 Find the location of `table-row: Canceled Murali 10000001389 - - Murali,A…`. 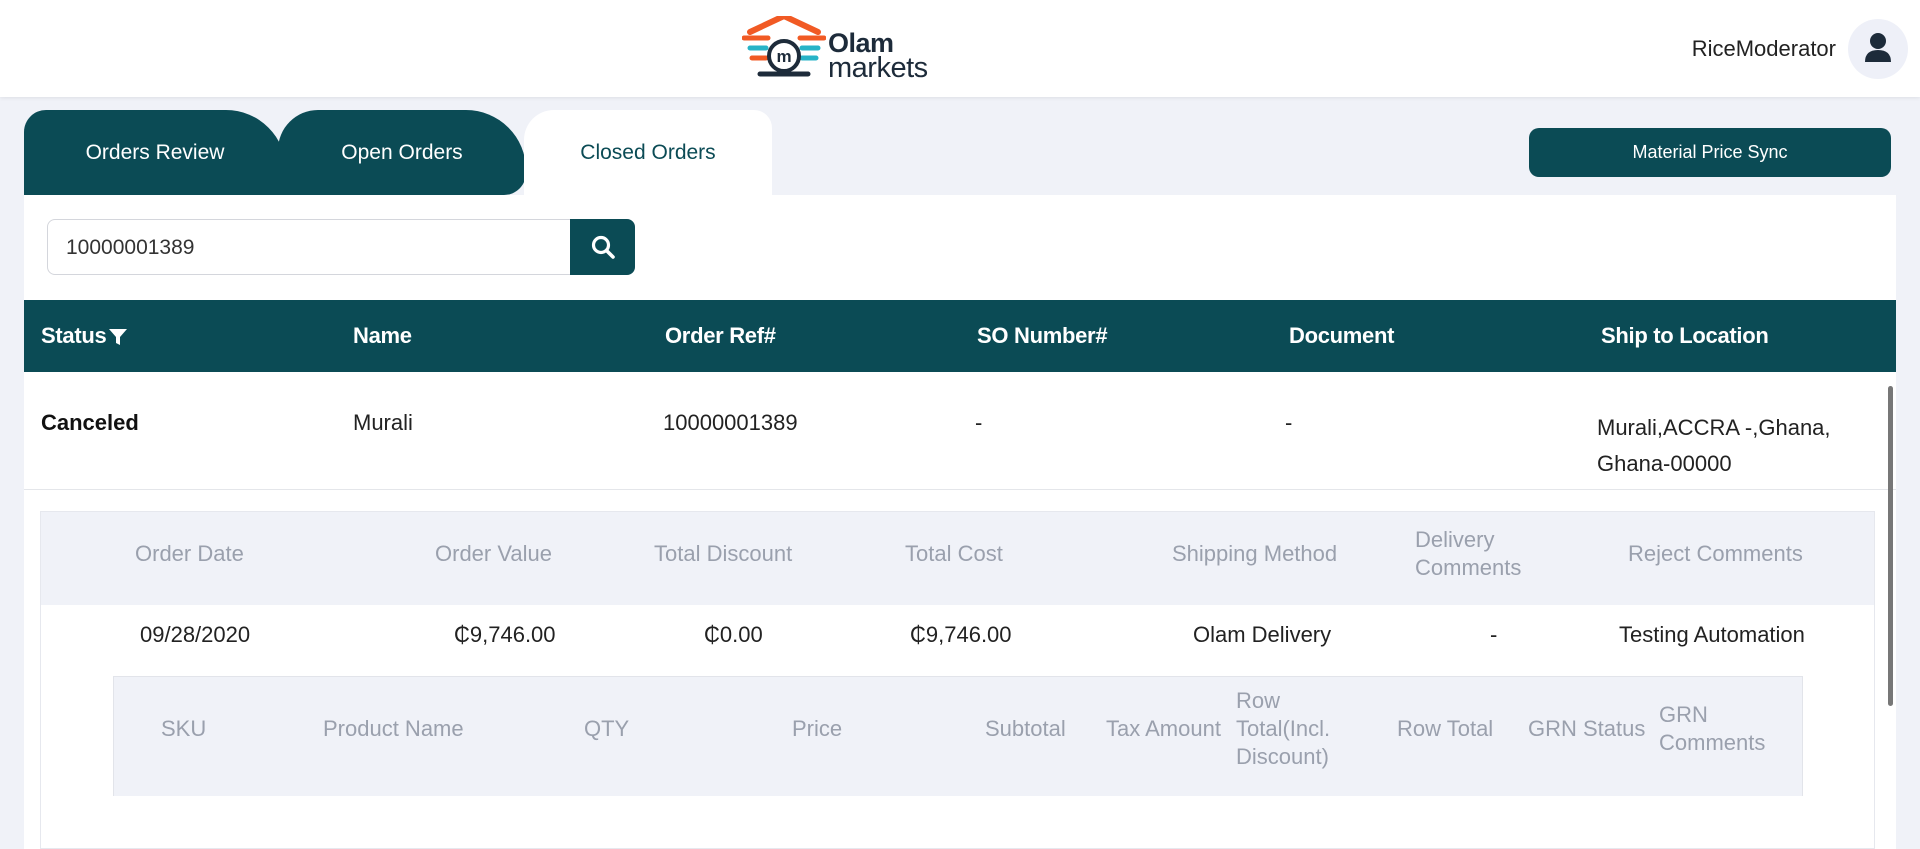

table-row: Canceled Murali 10000001389 - - Murali,A… is located at coordinates (960, 431).